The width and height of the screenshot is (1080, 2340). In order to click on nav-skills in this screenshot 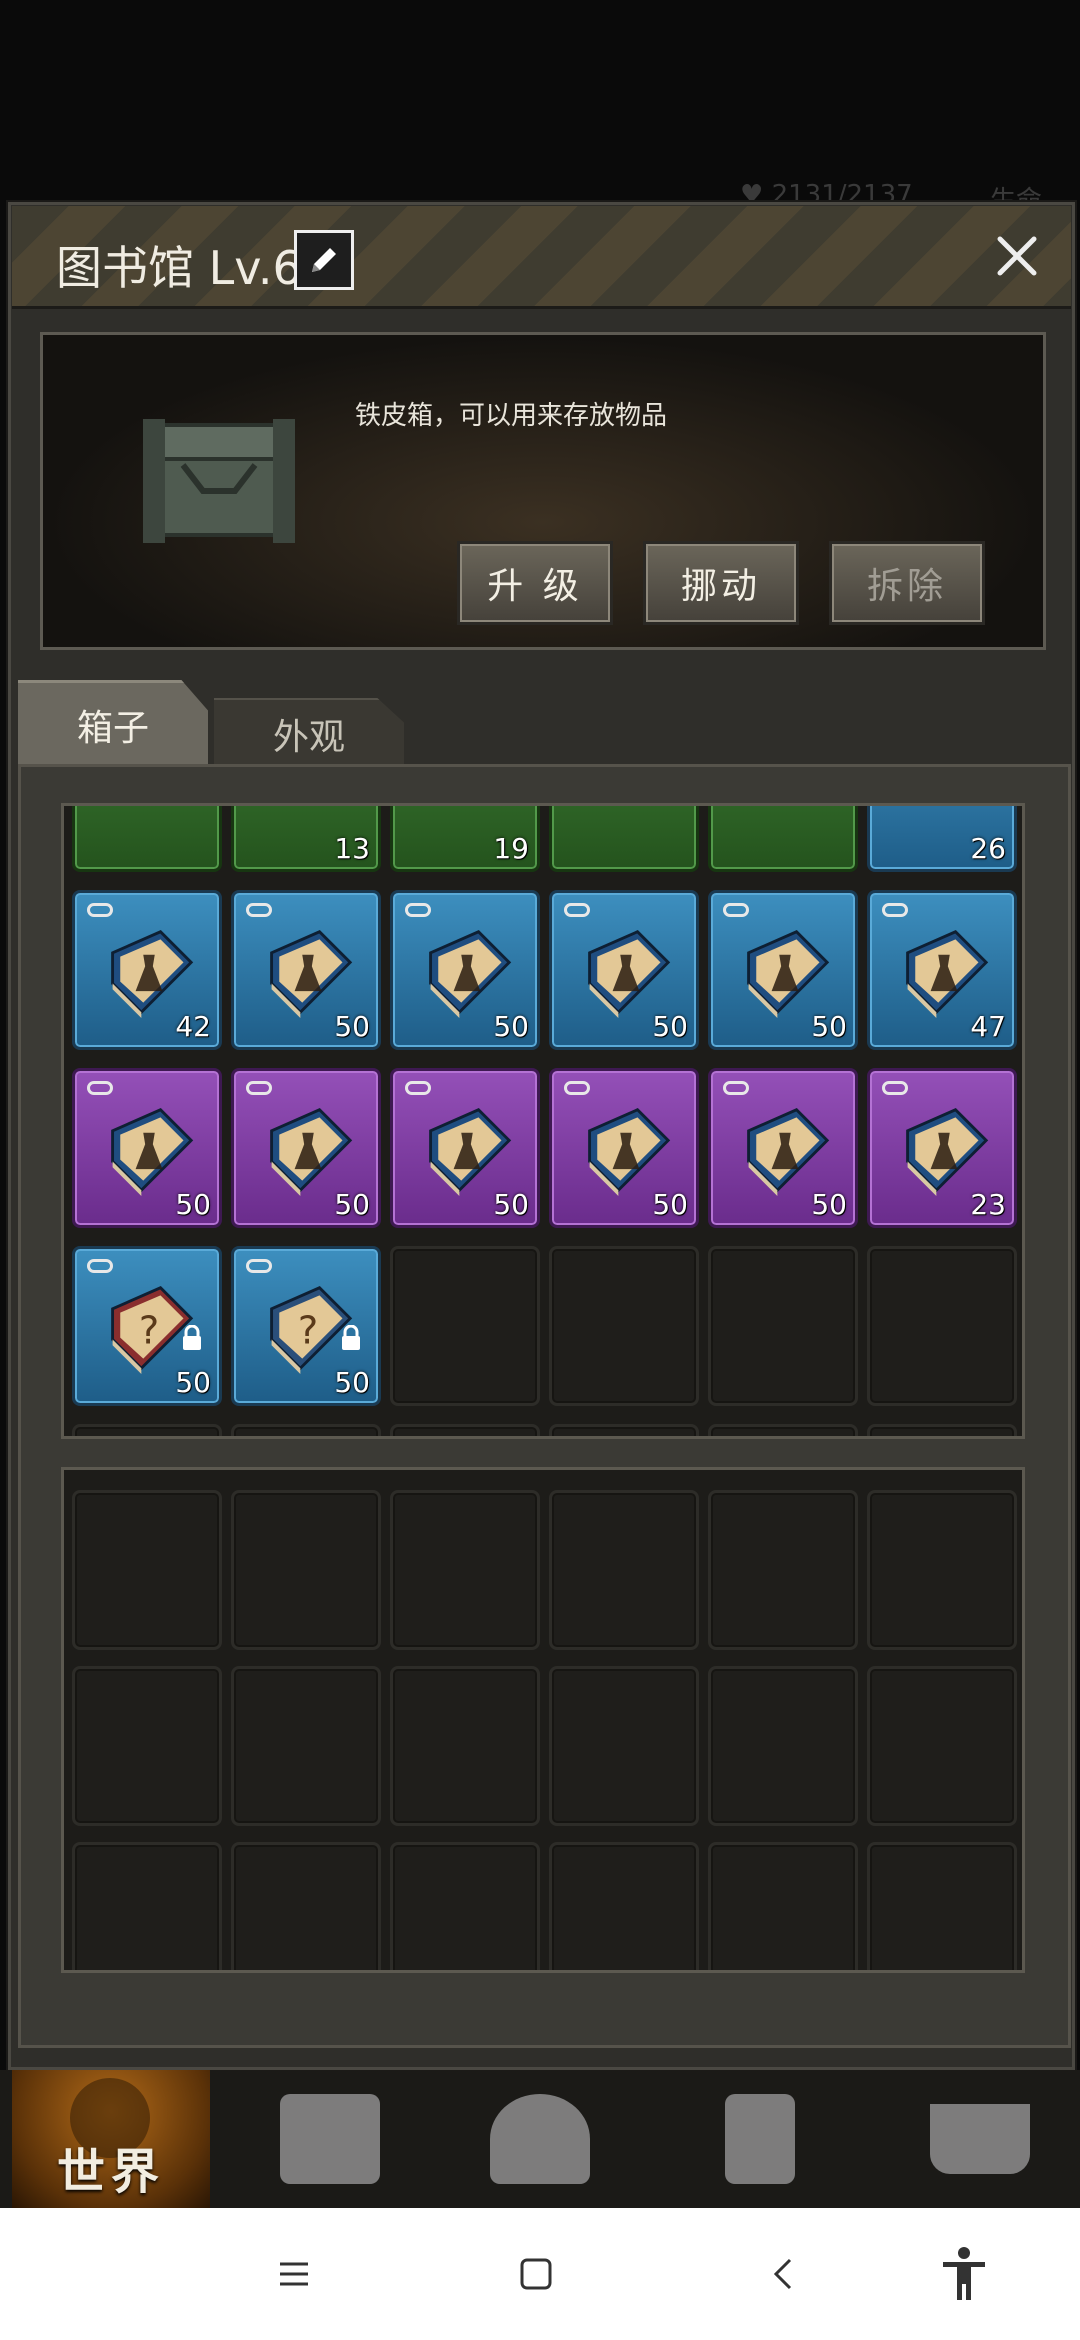, I will do `click(540, 2139)`.